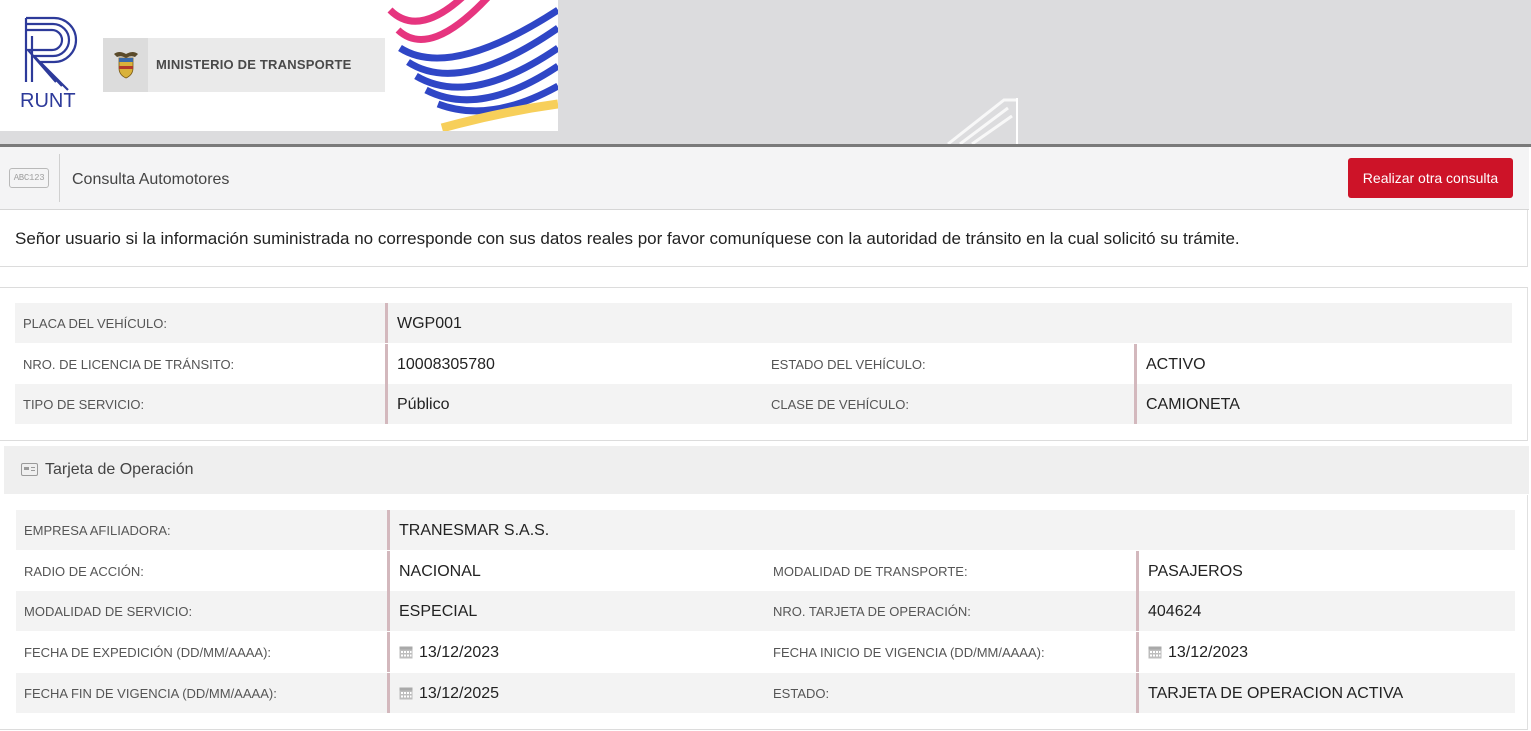 The height and width of the screenshot is (731, 1531). What do you see at coordinates (948, 323) in the screenshot?
I see `placa-value-cell: WGP001` at bounding box center [948, 323].